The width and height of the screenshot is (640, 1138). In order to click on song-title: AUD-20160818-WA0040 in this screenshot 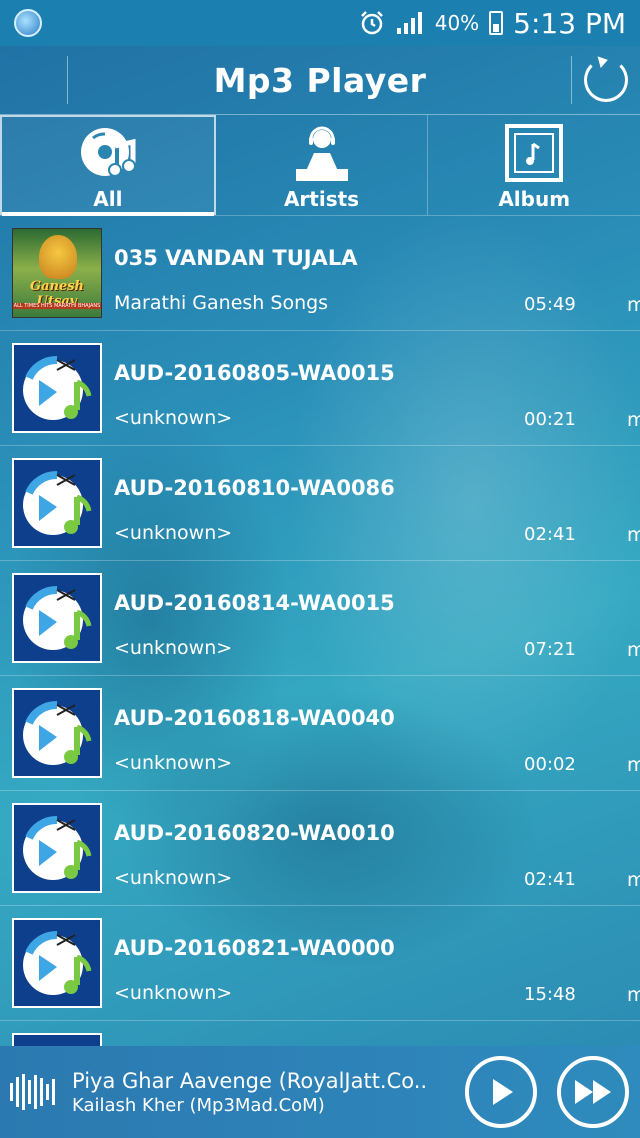, I will do `click(254, 718)`.